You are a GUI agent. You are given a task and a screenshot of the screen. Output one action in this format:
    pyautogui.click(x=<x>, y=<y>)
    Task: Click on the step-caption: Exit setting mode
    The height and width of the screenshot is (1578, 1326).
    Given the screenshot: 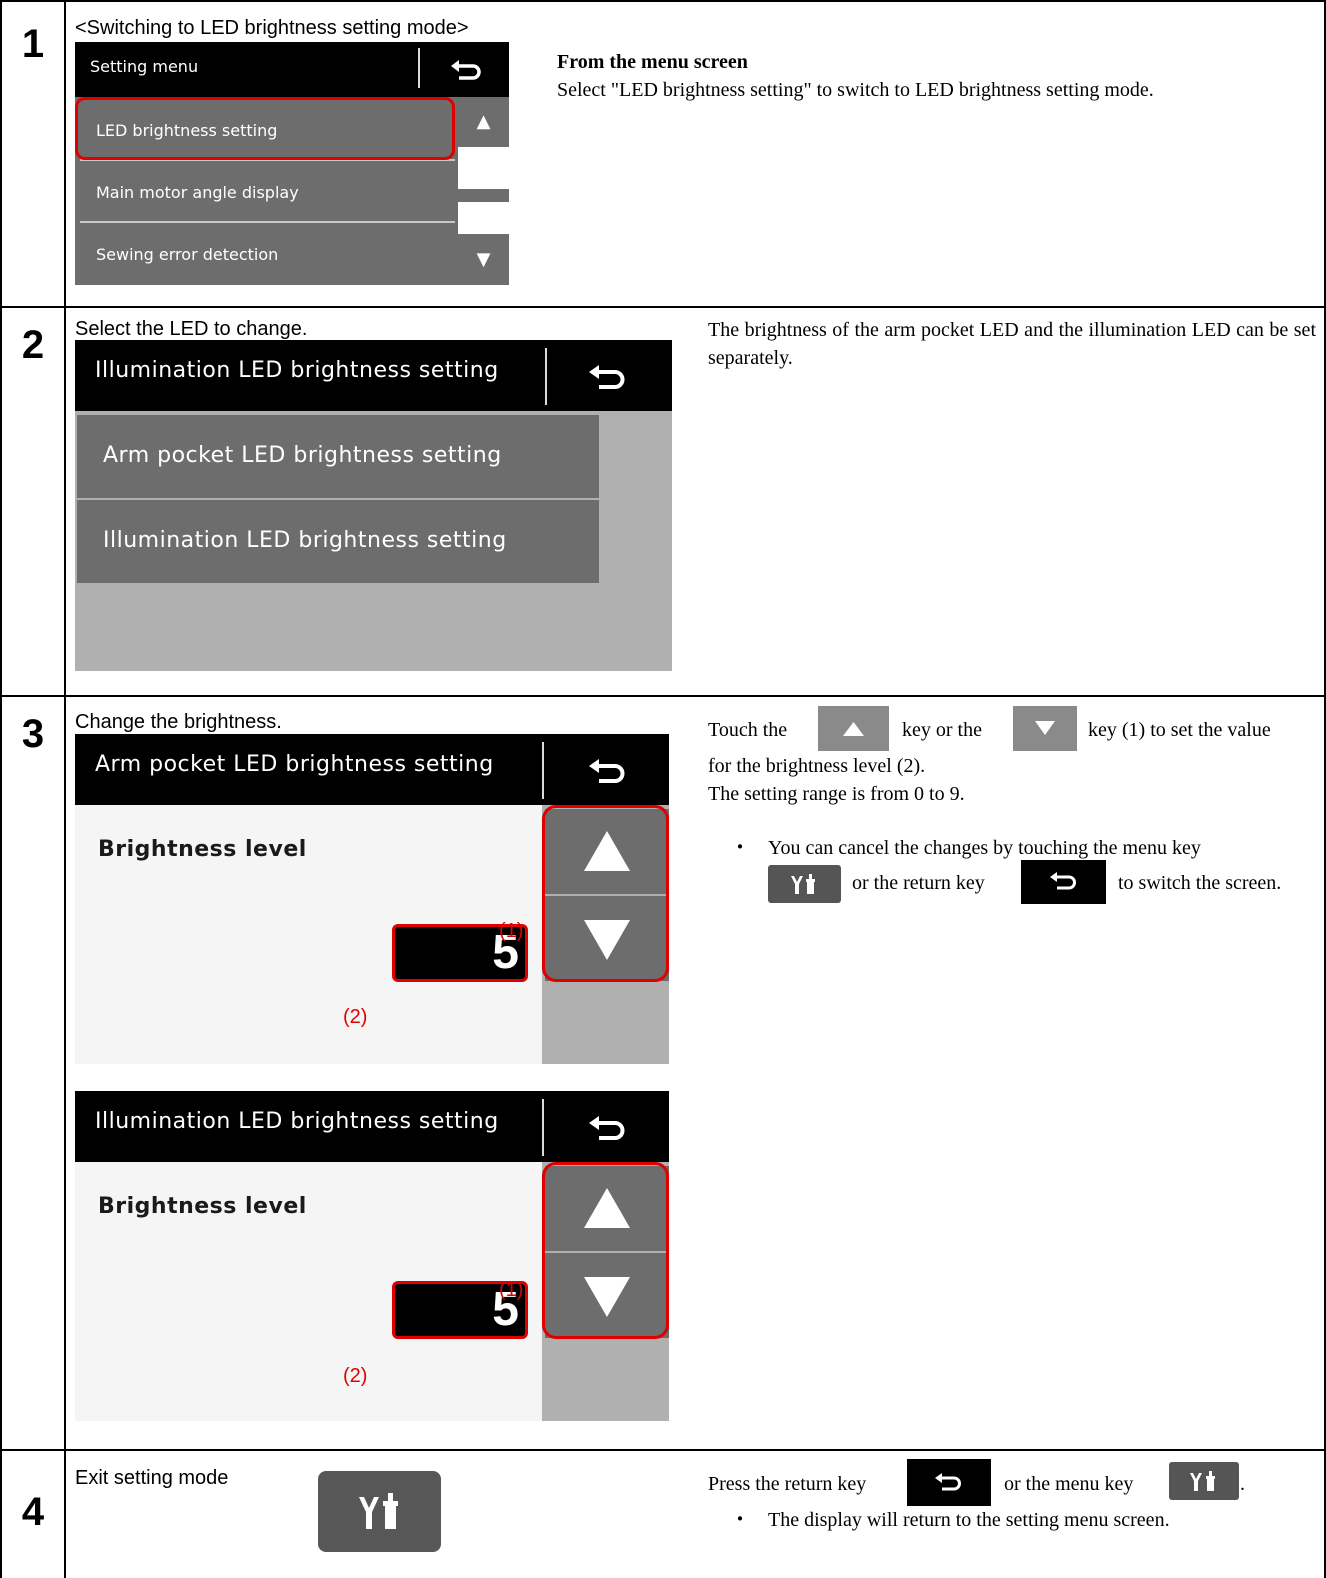 What is the action you would take?
    pyautogui.click(x=152, y=1478)
    